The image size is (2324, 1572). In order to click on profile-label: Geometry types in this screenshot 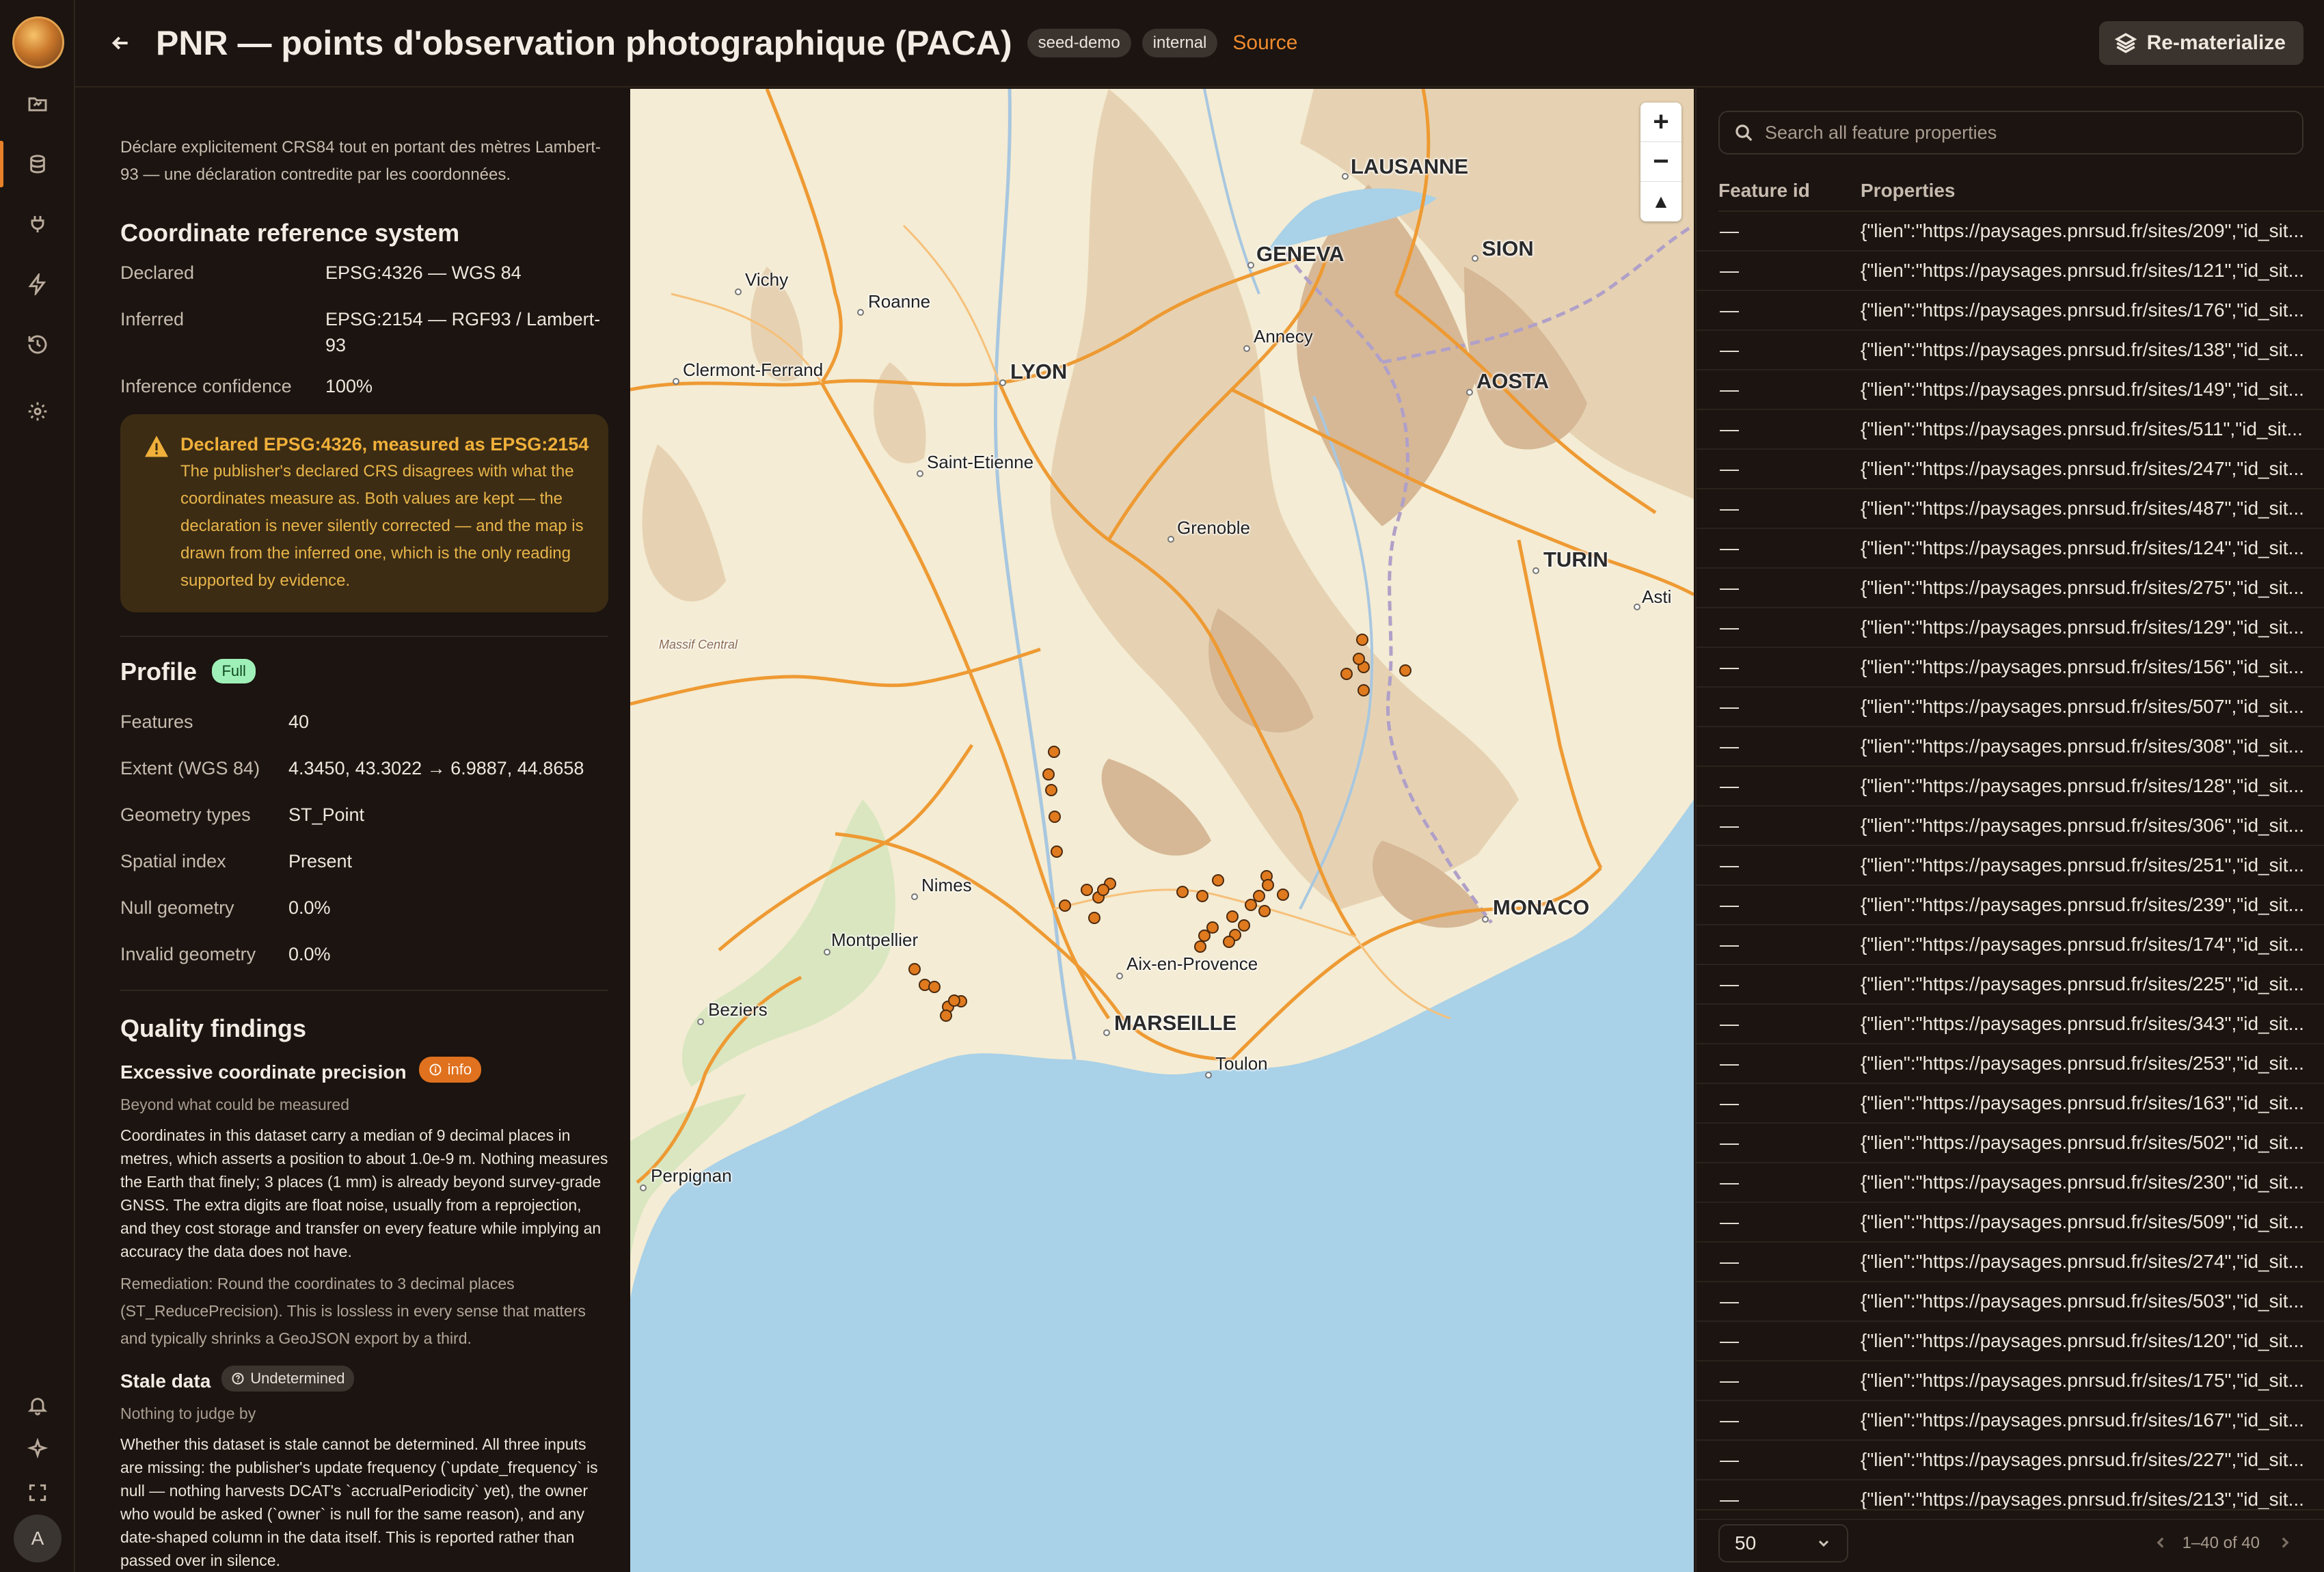, I will do `click(185, 814)`.